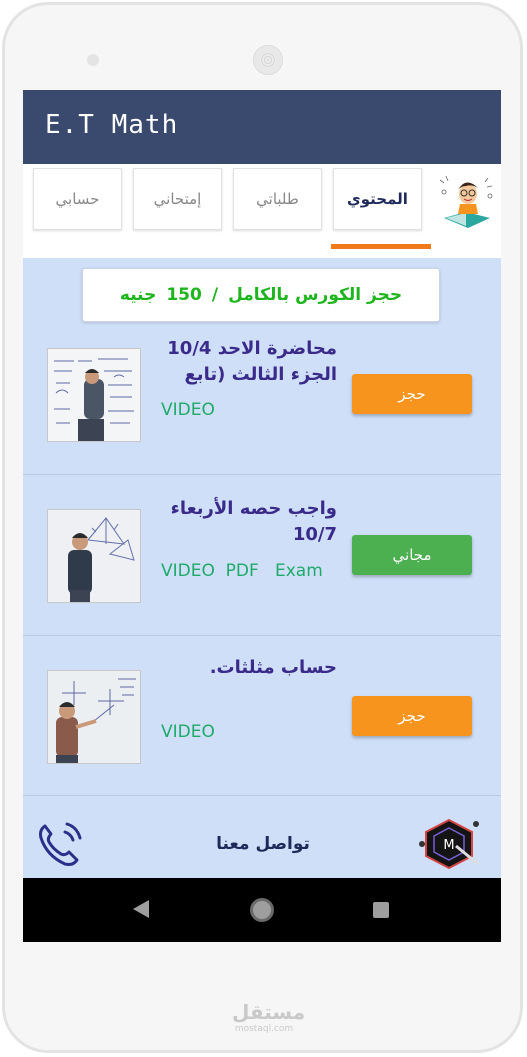 The image size is (527, 1057). I want to click on tab-account: حسابي, so click(77, 199).